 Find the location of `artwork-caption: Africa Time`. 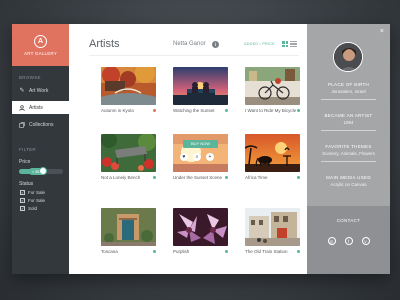

artwork-caption: Africa Time is located at coordinates (272, 177).